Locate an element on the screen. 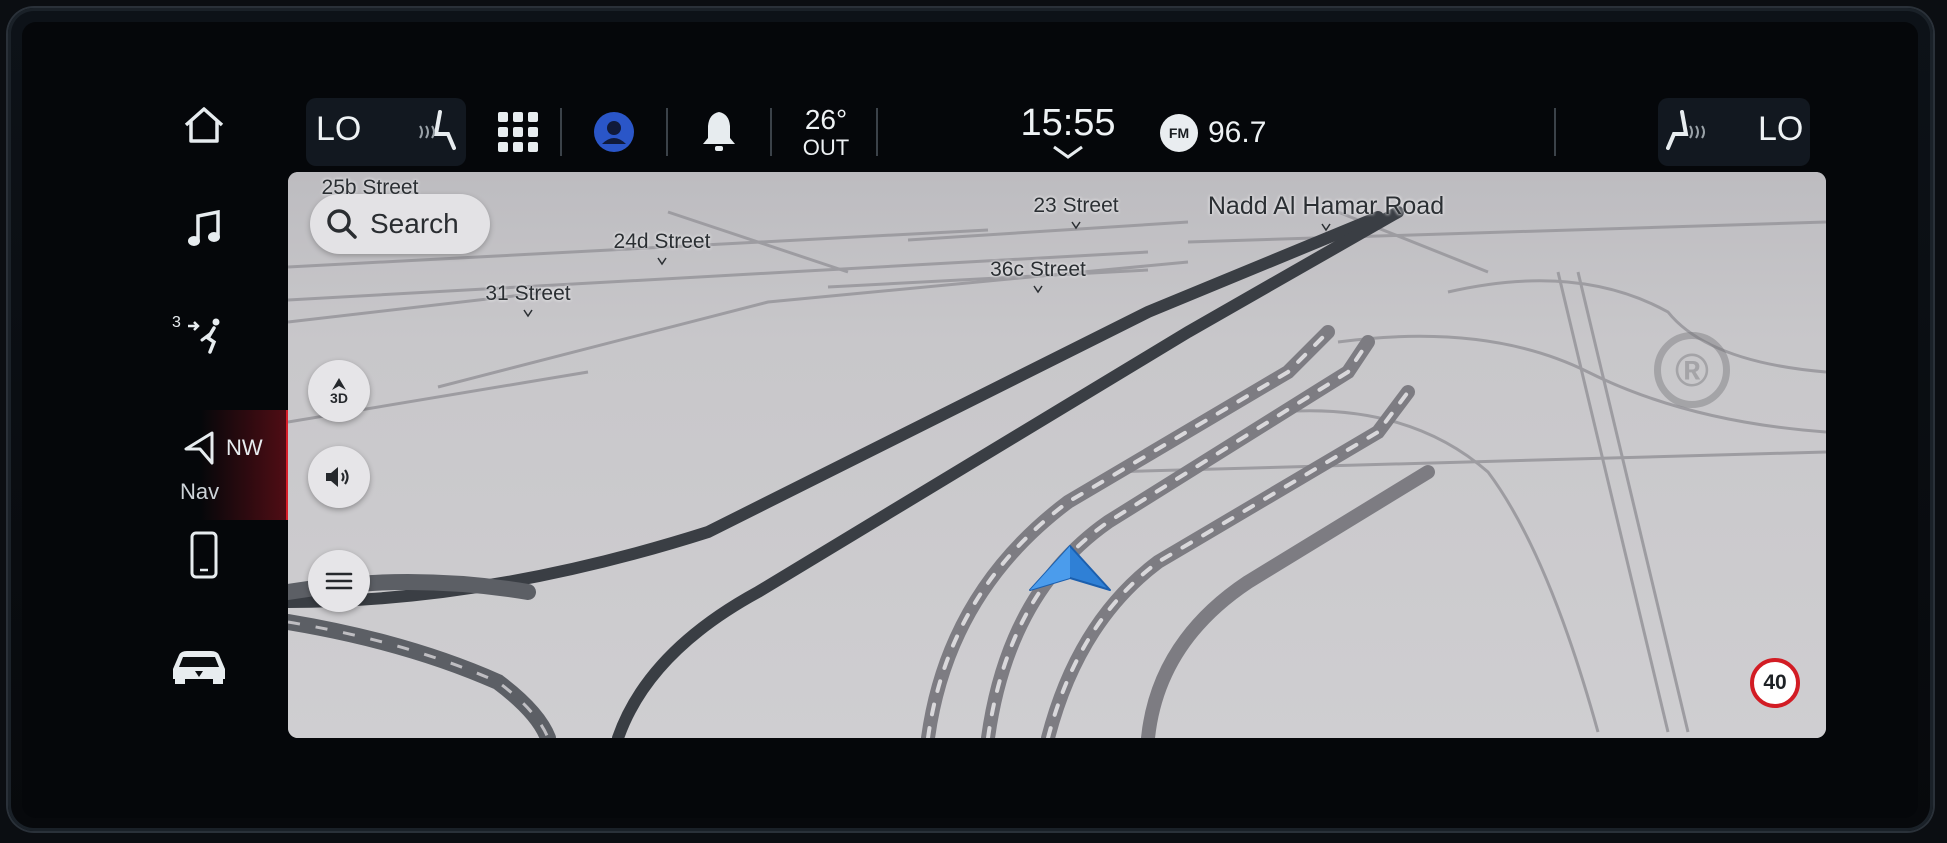  street-label: 36c Street is located at coordinates (1038, 269).